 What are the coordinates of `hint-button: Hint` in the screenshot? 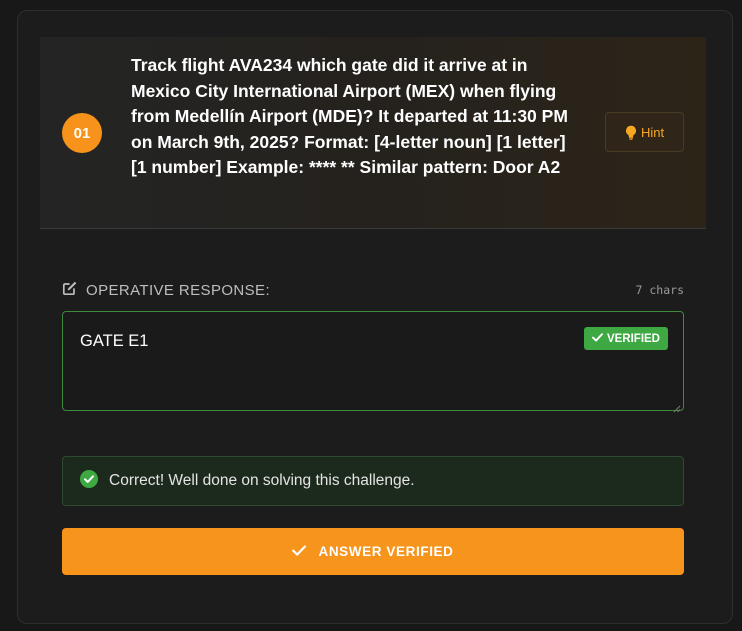 It's located at (644, 132).